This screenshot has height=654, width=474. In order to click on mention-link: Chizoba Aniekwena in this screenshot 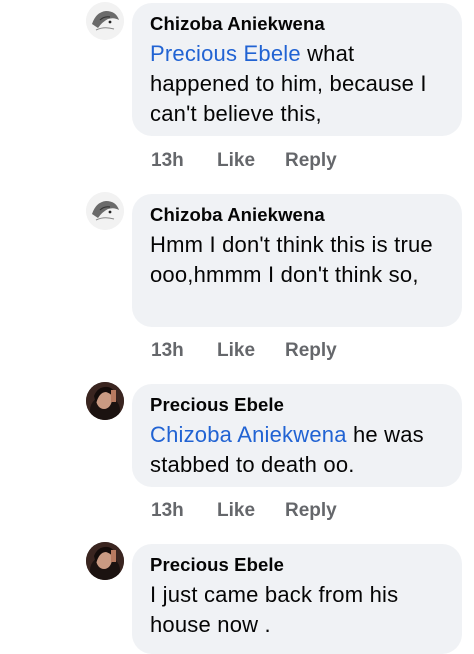, I will do `click(248, 434)`.